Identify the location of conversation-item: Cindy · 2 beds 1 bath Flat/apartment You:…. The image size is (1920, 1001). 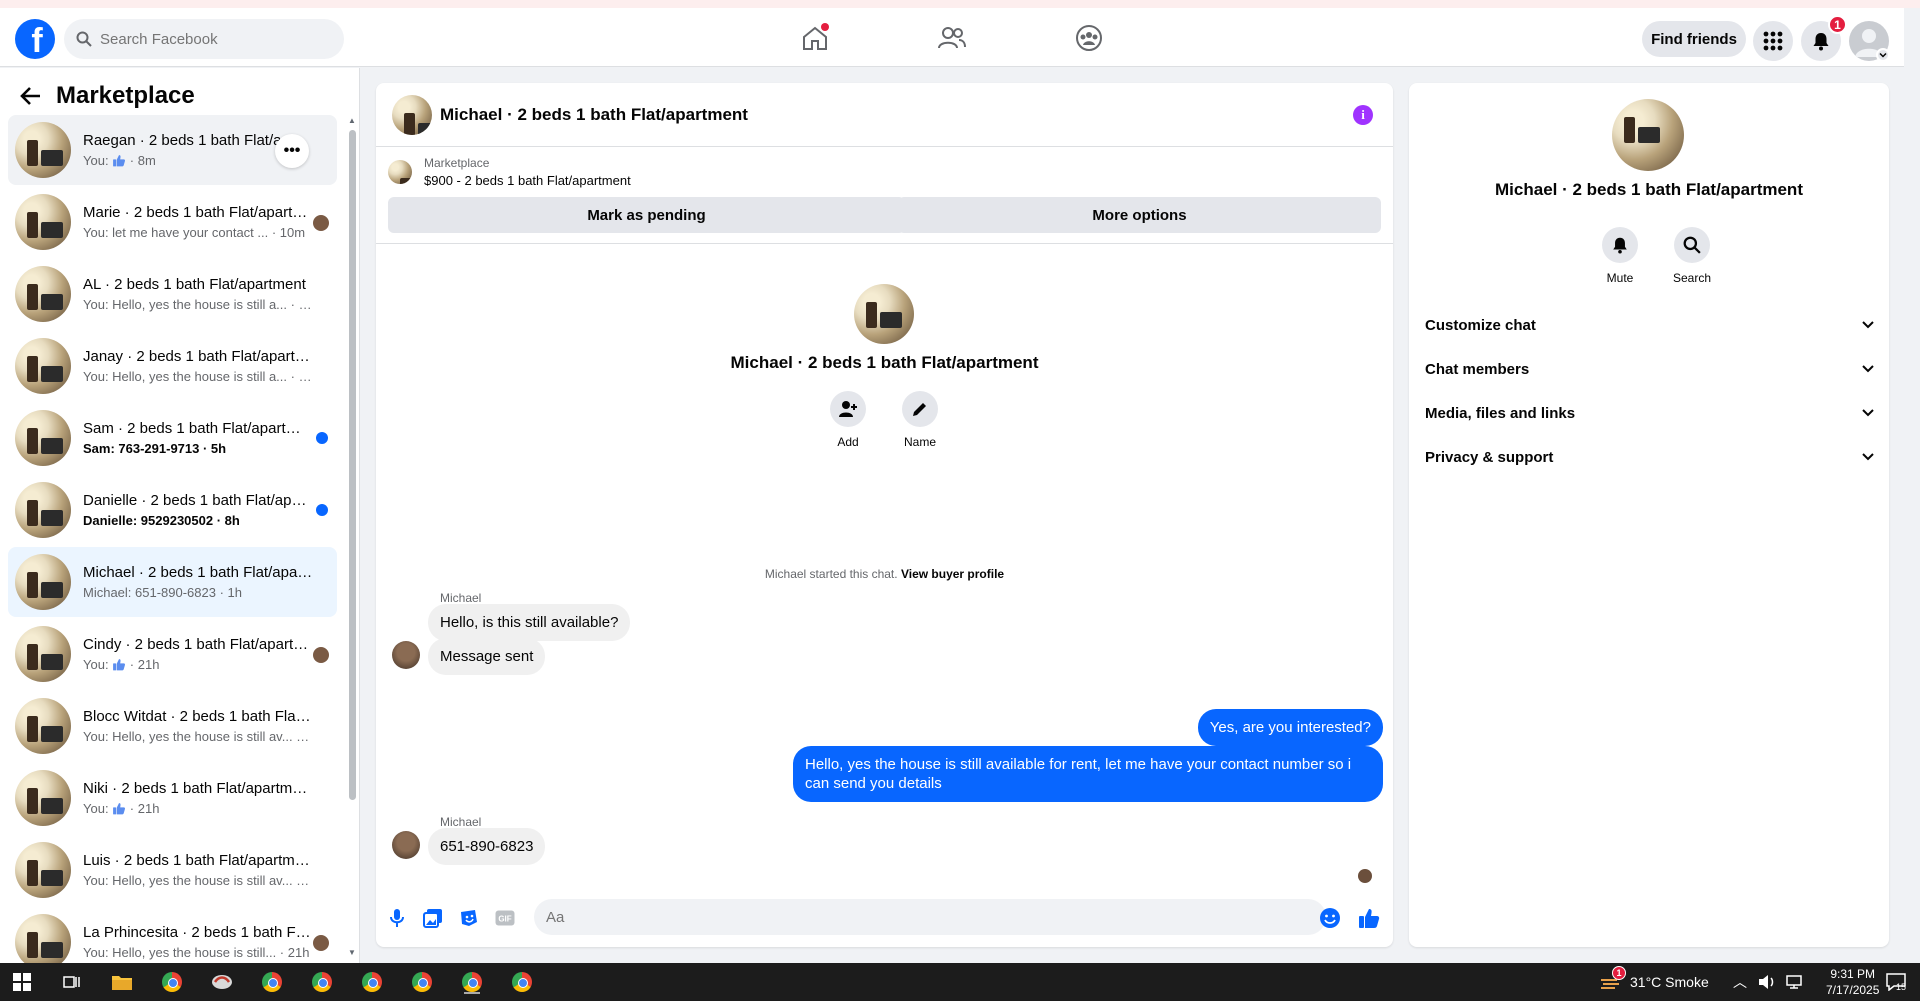
(172, 654).